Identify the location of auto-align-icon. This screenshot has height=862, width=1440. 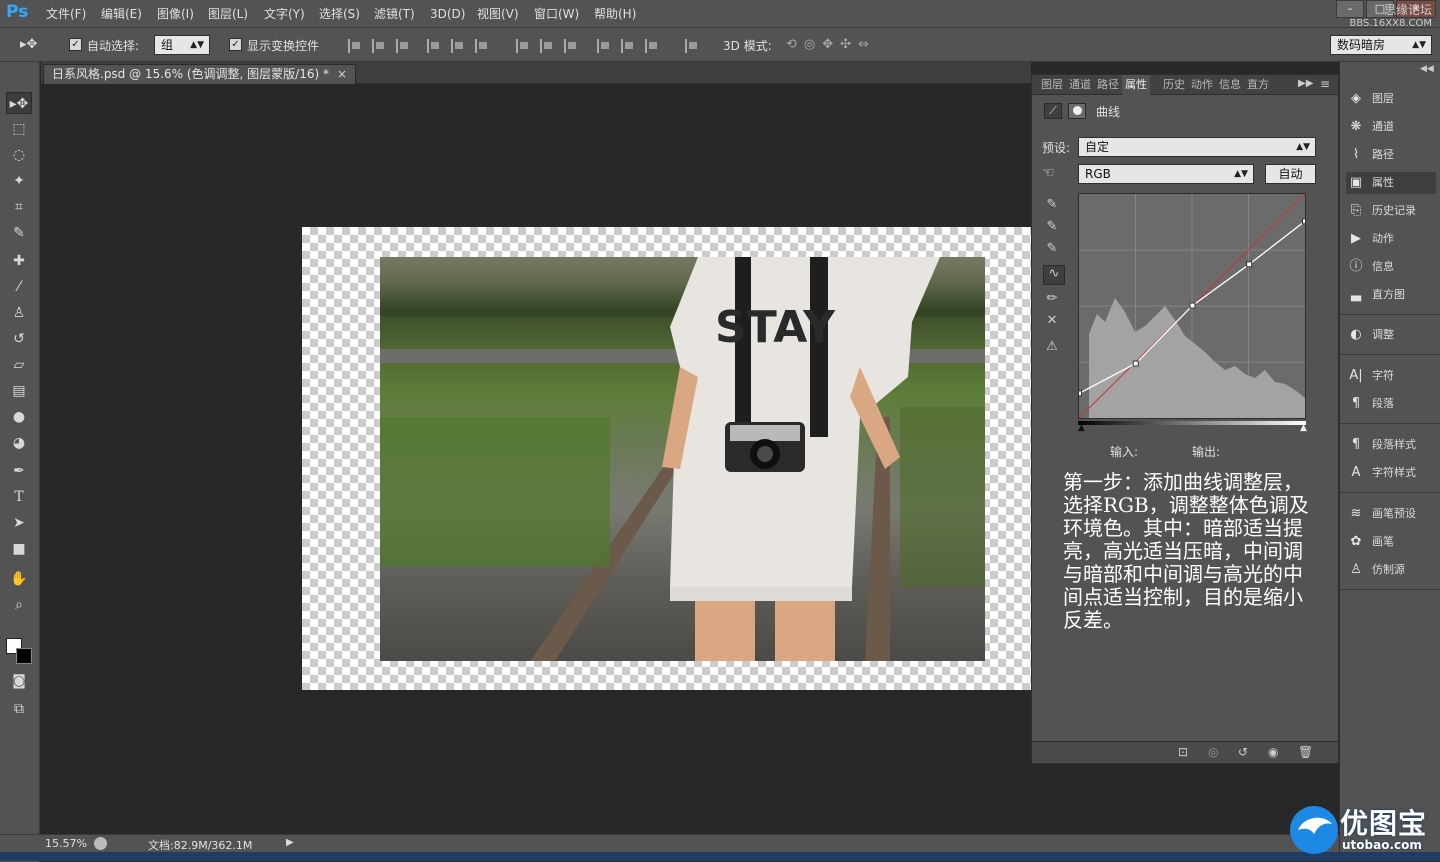
(692, 46).